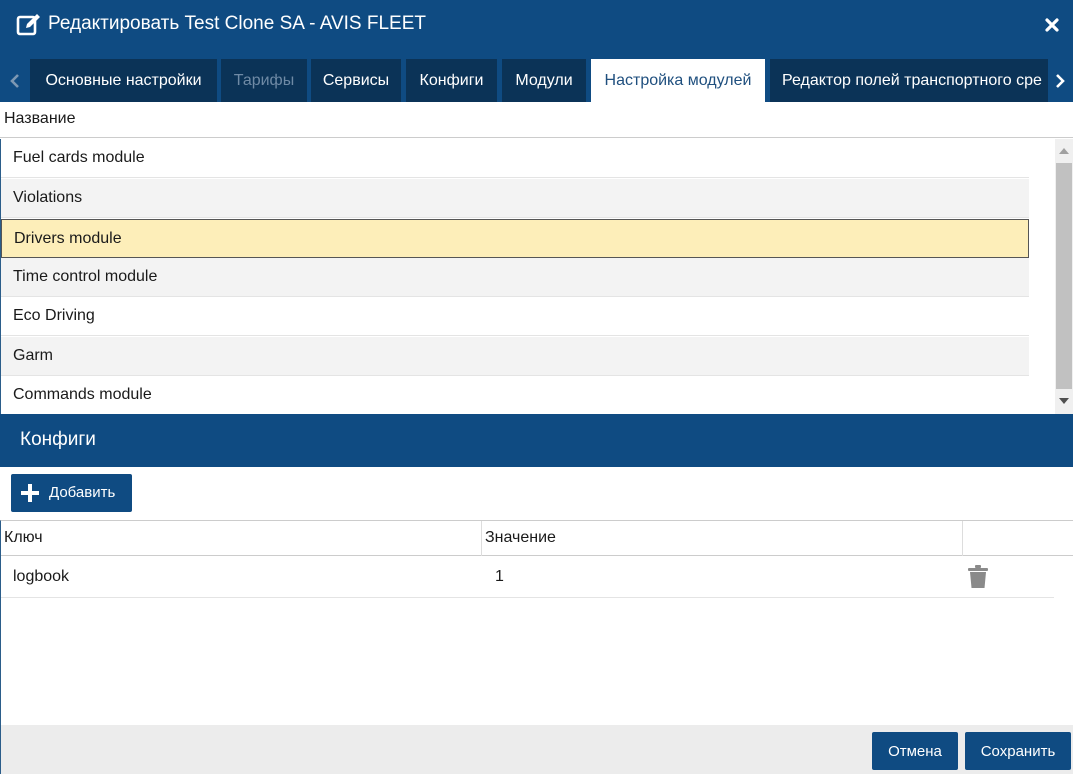 The image size is (1073, 774). Describe the element at coordinates (909, 80) in the screenshot. I see `tab-vehicle-field-editor: Редактор полей транспортного сре` at that location.